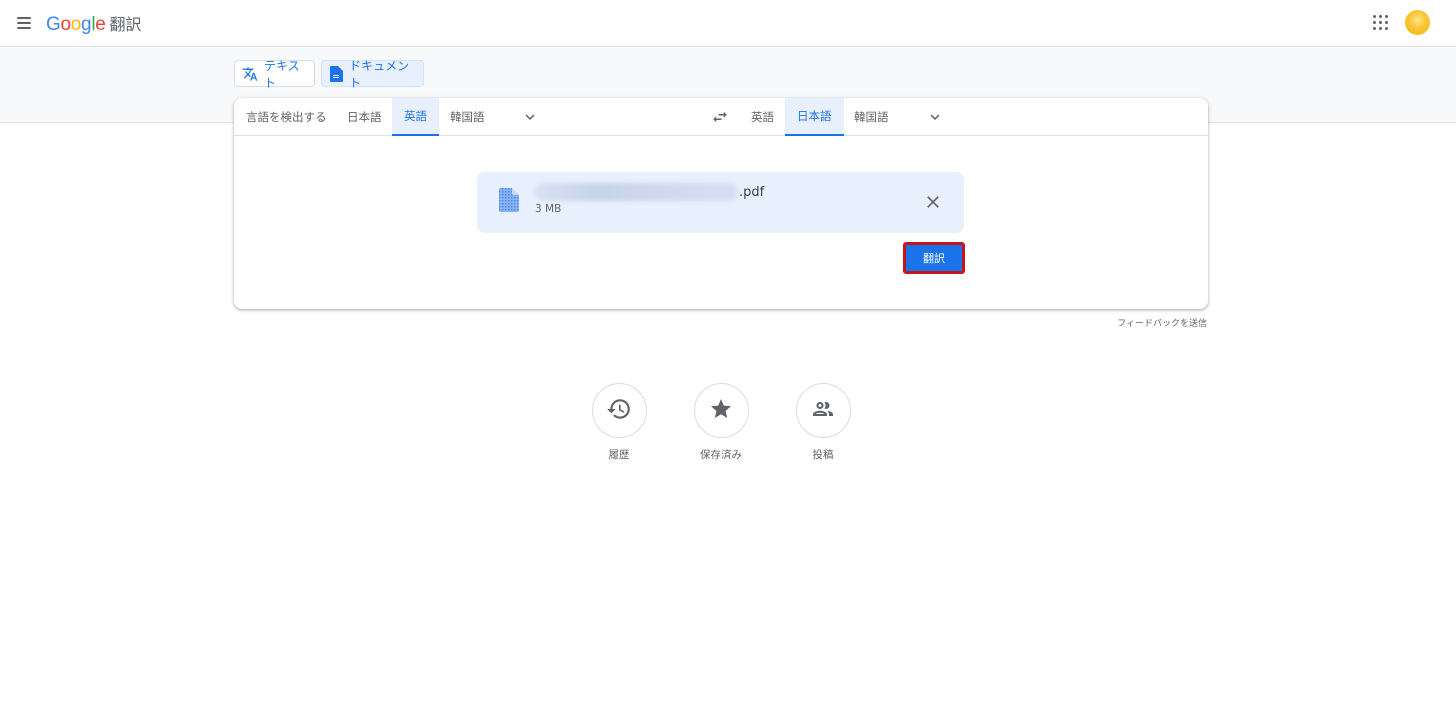 This screenshot has height=709, width=1456. What do you see at coordinates (721, 455) in the screenshot?
I see `saved-label: 保存済み` at bounding box center [721, 455].